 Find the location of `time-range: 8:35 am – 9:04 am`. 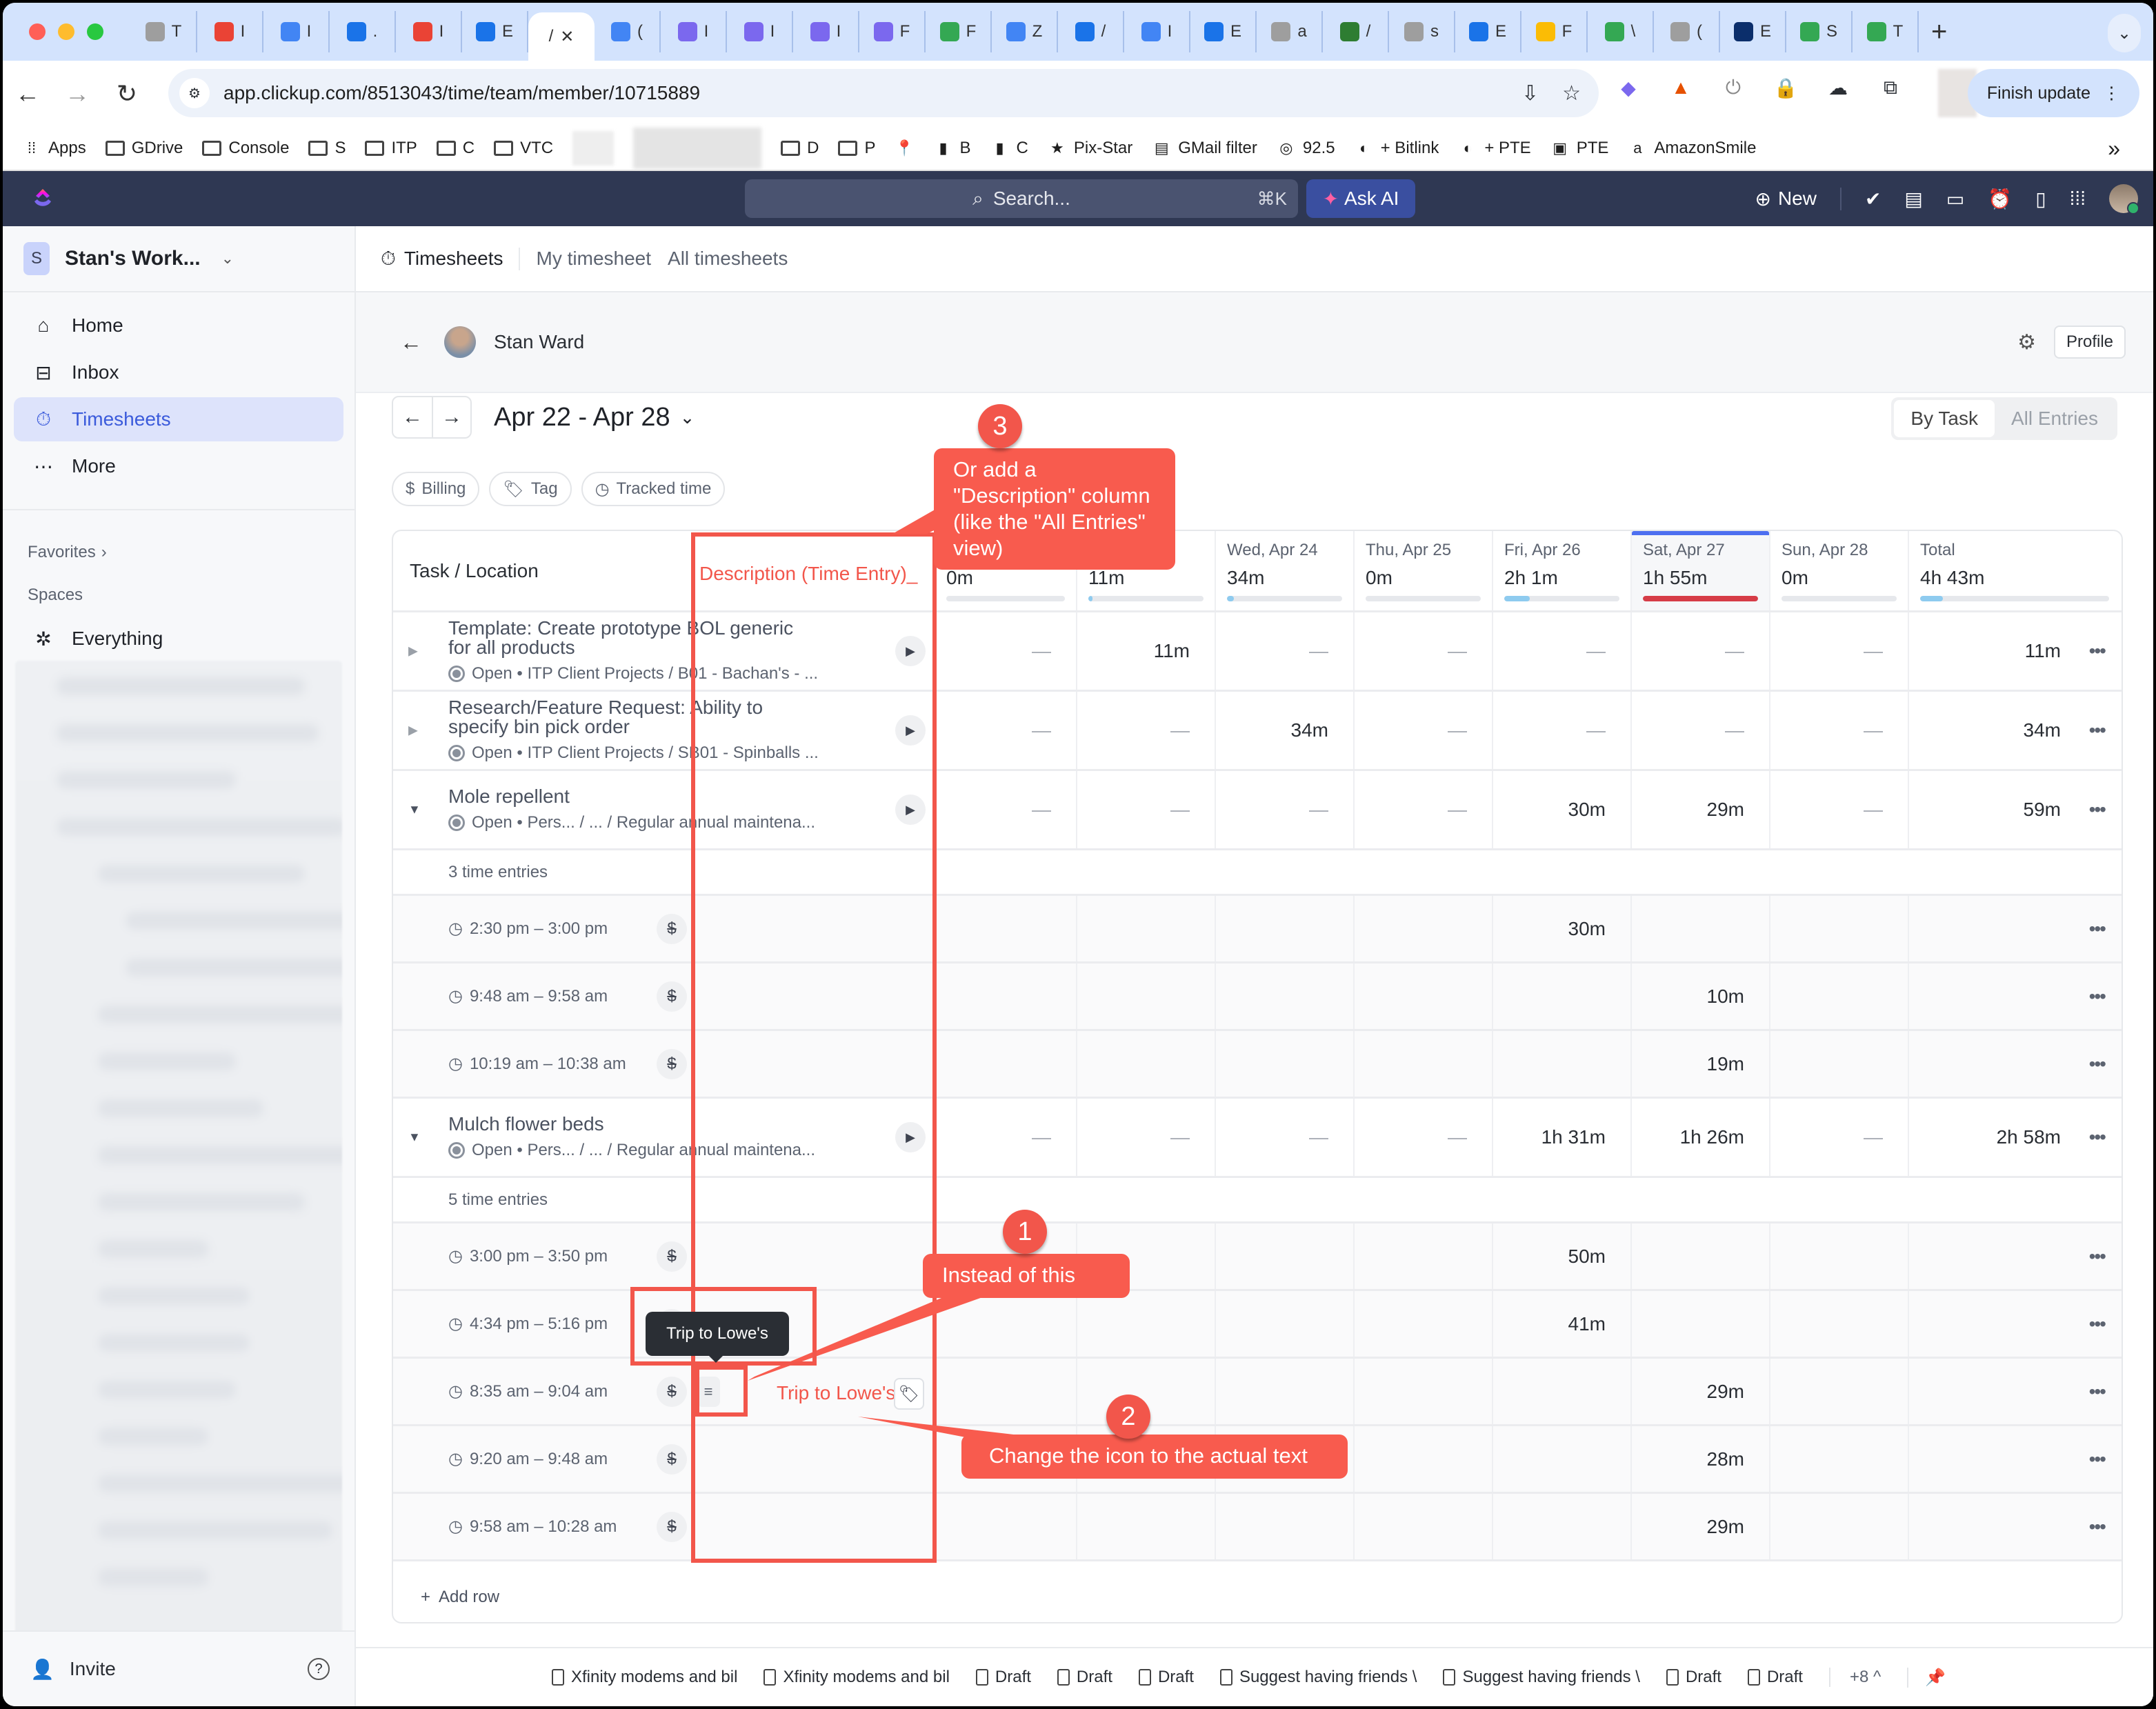

time-range: 8:35 am – 9:04 am is located at coordinates (539, 1391).